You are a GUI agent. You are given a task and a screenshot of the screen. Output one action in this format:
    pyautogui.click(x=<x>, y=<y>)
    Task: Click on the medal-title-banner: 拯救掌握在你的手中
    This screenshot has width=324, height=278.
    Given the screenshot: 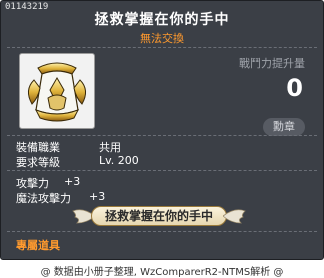 What is the action you would take?
    pyautogui.click(x=159, y=216)
    